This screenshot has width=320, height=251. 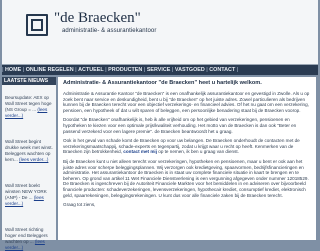 I want to click on nav-service: SERVICE, so click(x=158, y=70).